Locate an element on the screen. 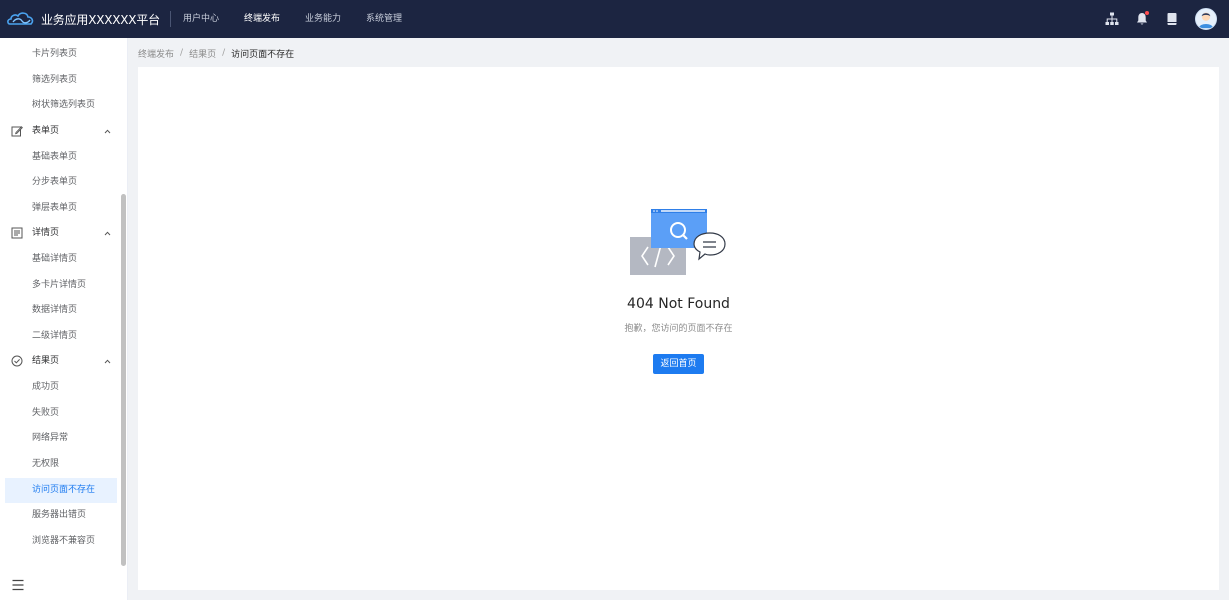 The width and height of the screenshot is (1229, 600). breadcrumb-item-result: 结果页 is located at coordinates (202, 53).